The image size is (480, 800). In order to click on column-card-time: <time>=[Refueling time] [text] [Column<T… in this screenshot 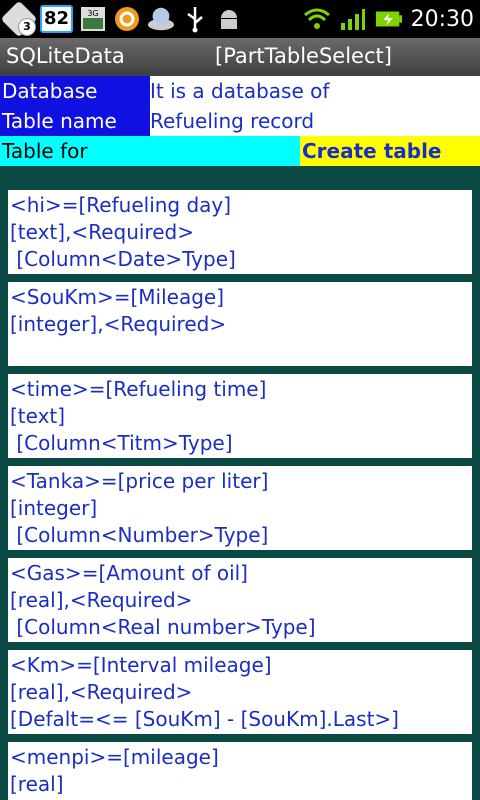, I will do `click(240, 416)`.